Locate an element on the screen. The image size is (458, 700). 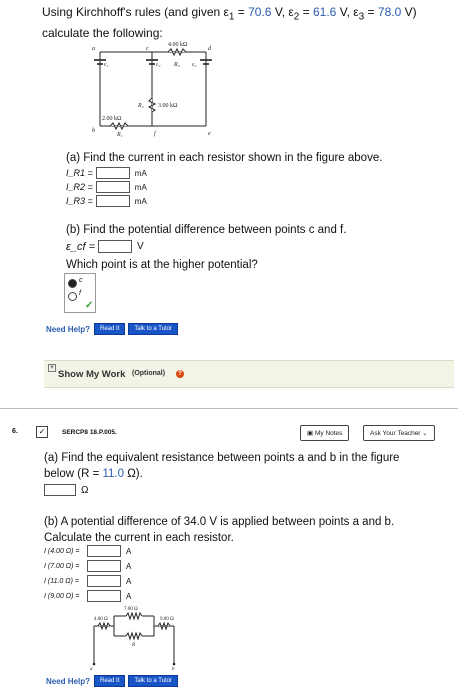
circuit-label-r3-value: 4.00 kΩ is located at coordinates (178, 45).